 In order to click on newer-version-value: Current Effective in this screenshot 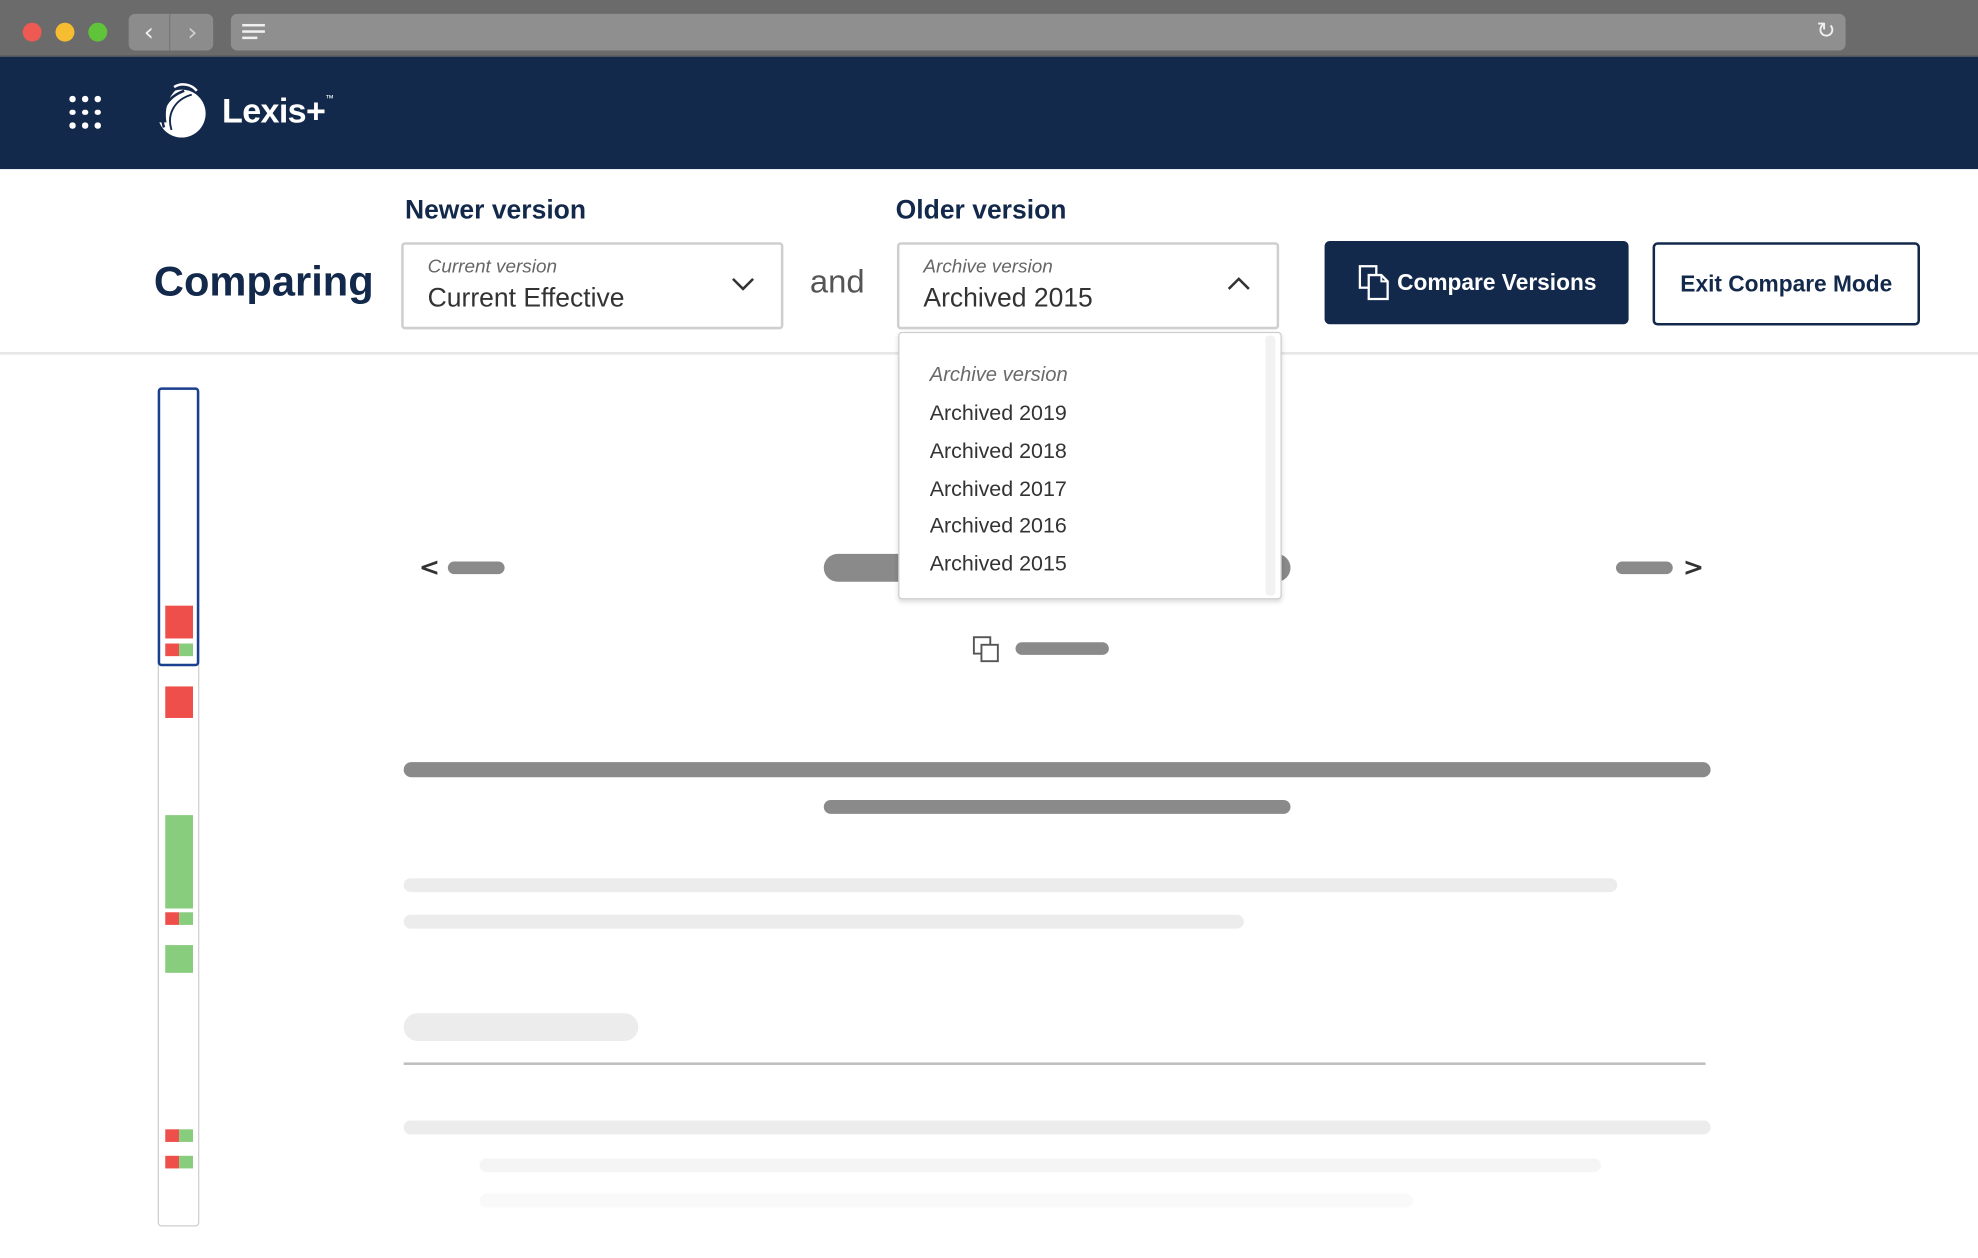, I will do `click(526, 298)`.